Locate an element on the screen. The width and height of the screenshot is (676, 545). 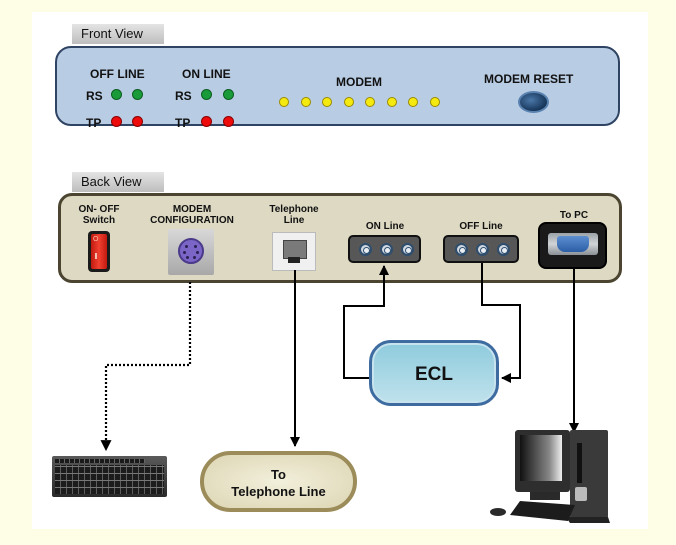
keyboard-icon is located at coordinates (109, 476).